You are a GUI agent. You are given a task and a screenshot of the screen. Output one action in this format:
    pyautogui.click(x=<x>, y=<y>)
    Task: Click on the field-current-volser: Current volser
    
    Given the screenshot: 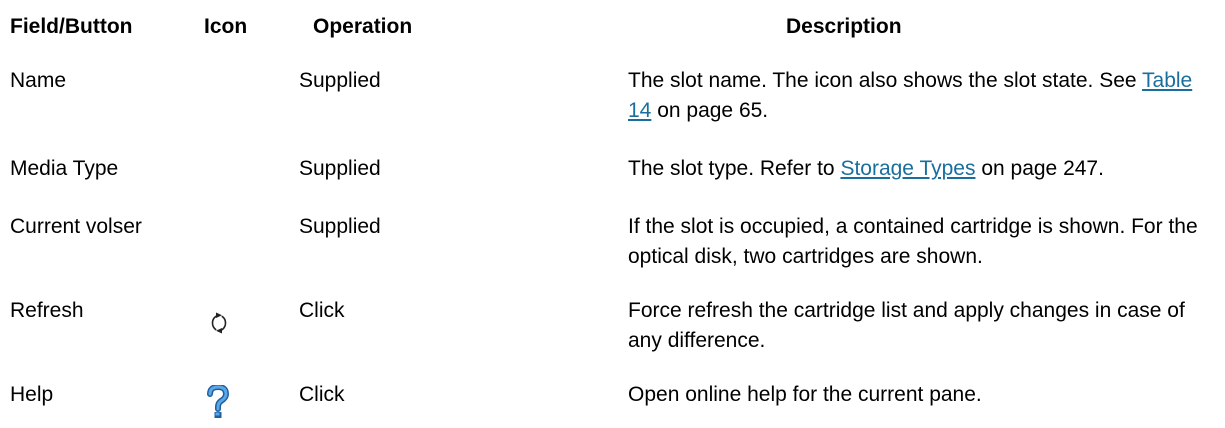 What is the action you would take?
    pyautogui.click(x=76, y=226)
    